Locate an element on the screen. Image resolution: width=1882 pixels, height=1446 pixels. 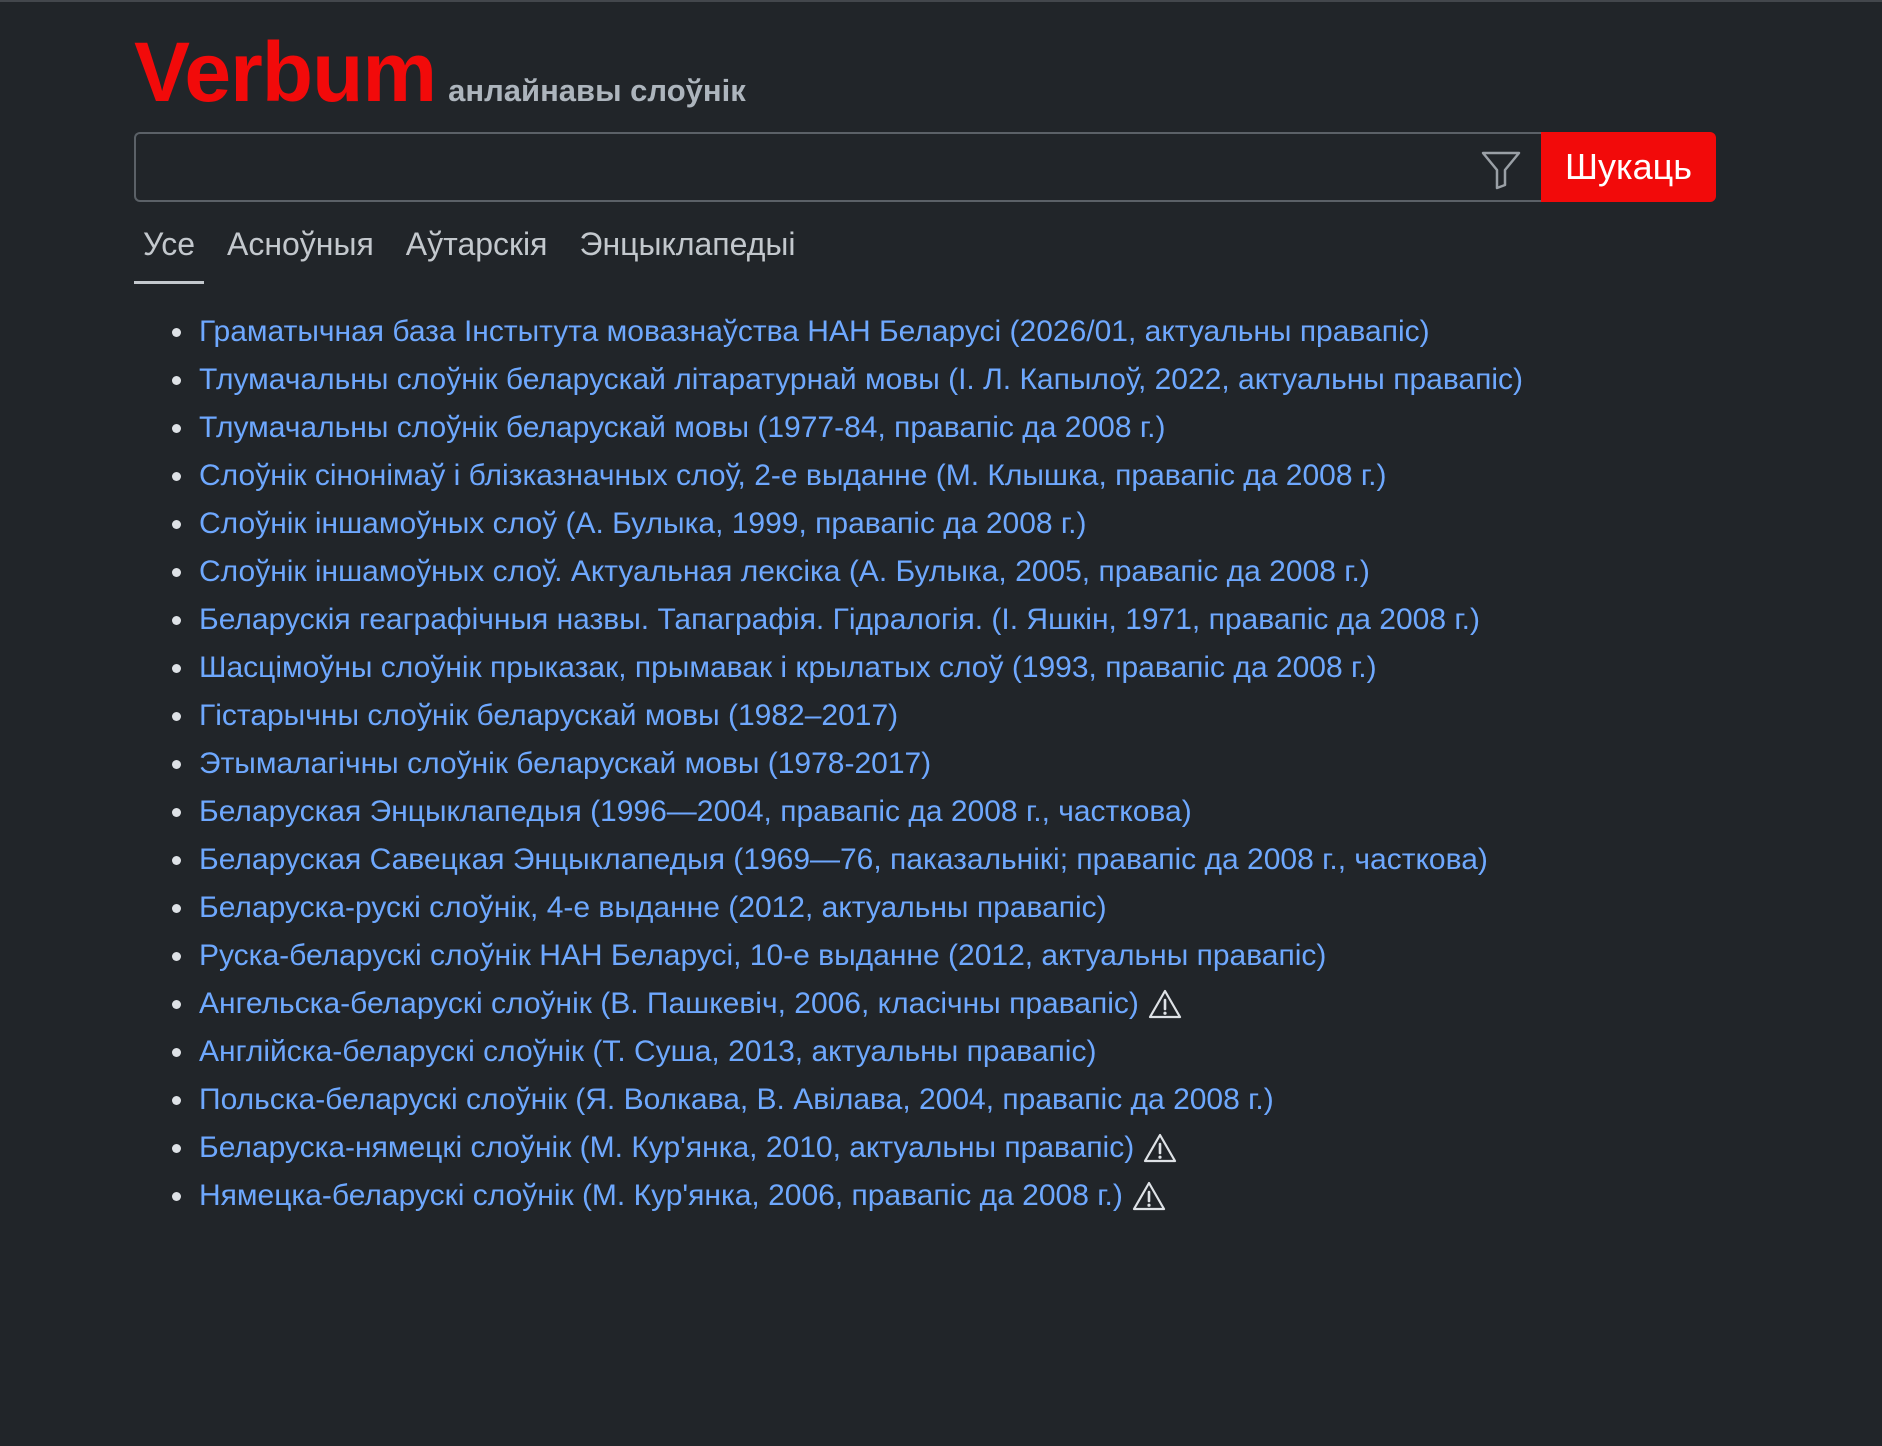
tab-author: Аўтарскія is located at coordinates (477, 252).